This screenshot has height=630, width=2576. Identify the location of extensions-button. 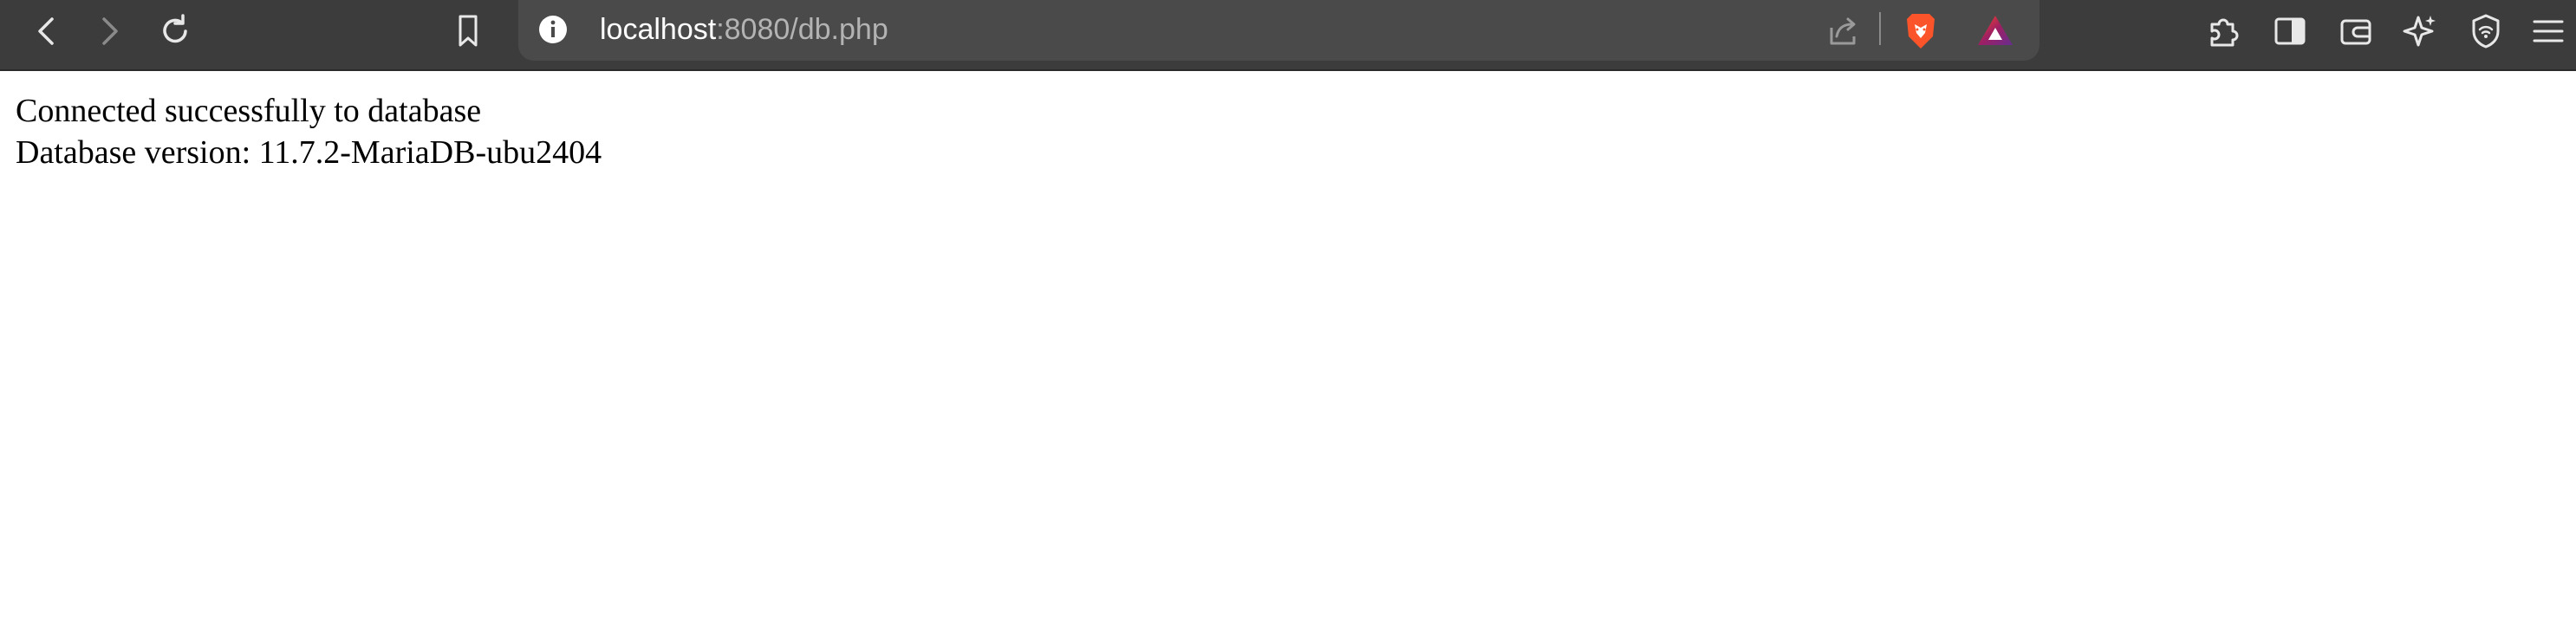
(2224, 31).